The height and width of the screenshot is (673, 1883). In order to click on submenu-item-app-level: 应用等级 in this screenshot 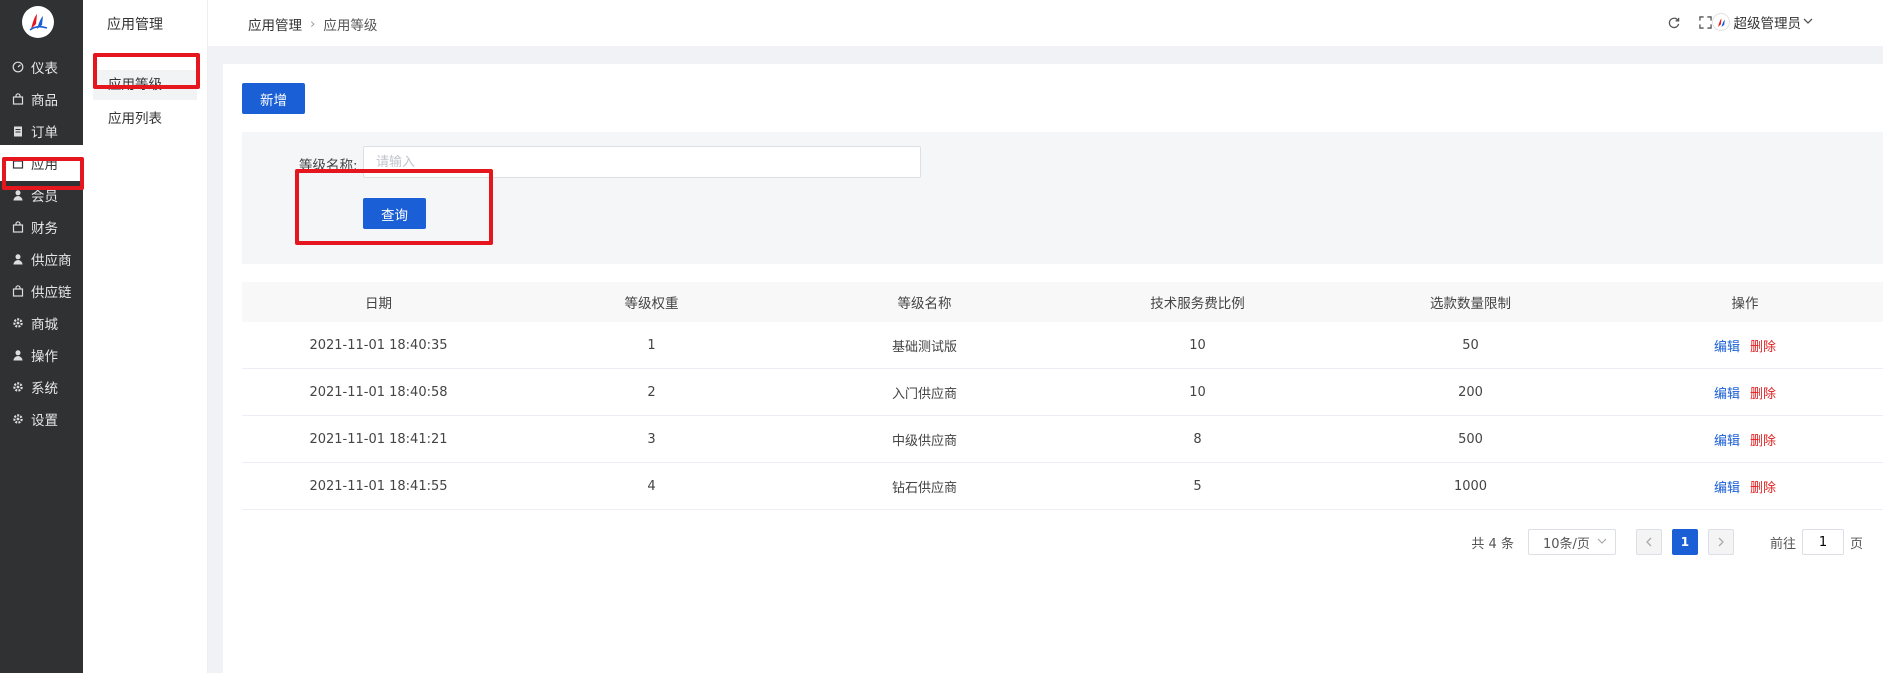, I will do `click(145, 85)`.